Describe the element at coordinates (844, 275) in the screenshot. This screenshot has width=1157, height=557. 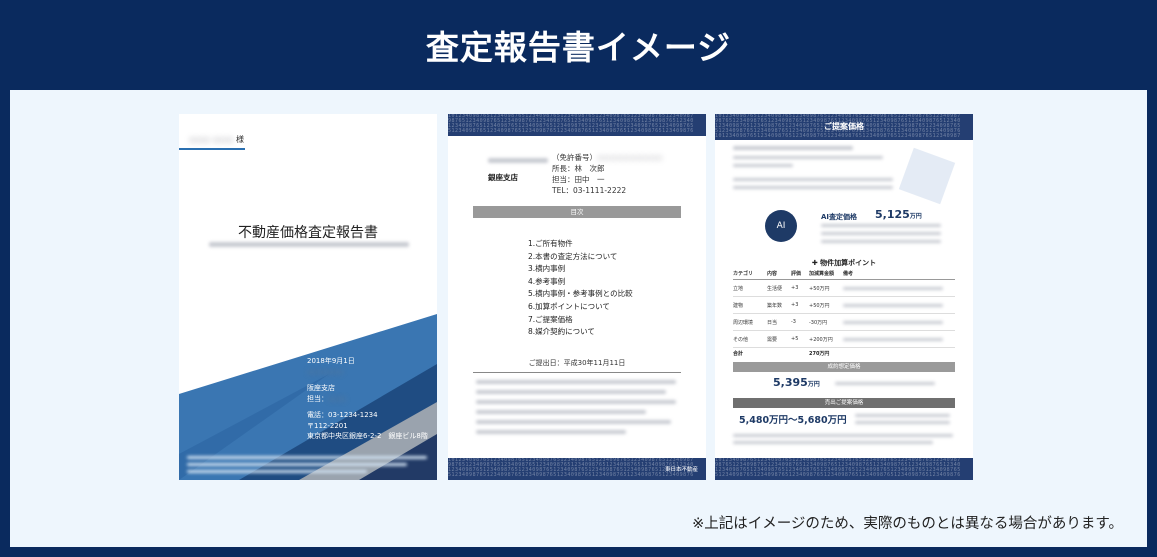
I see `table-header: カテゴリ 内容 評価 加減算金額 備考` at that location.